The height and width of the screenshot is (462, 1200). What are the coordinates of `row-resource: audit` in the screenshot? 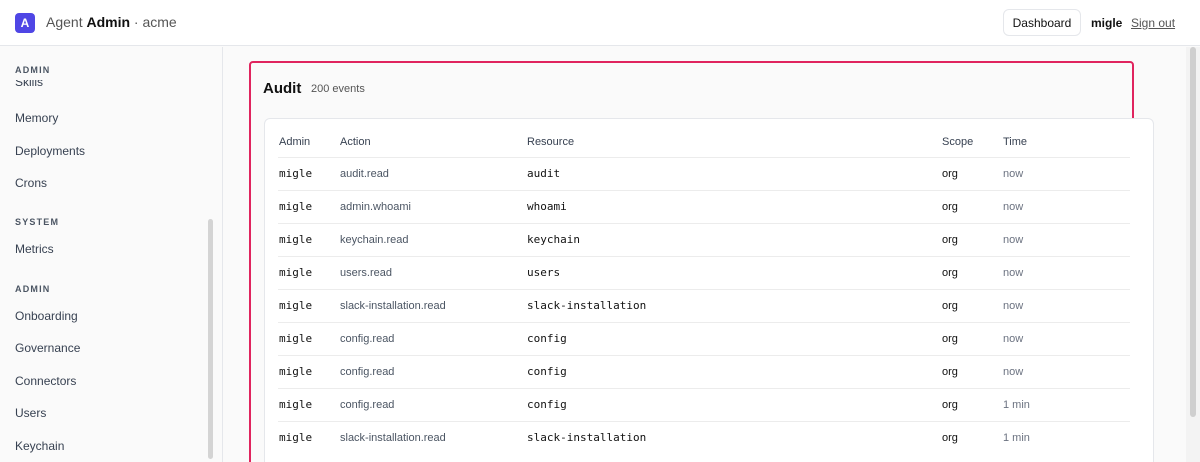 It's located at (544, 173).